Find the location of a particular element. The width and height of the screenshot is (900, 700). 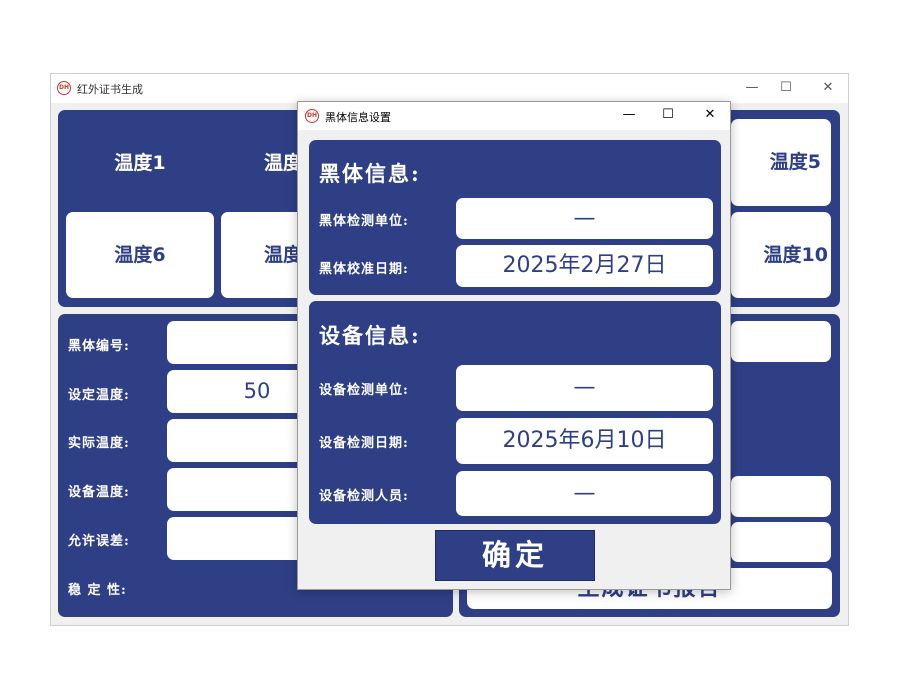

device-tester-input: — is located at coordinates (584, 493).